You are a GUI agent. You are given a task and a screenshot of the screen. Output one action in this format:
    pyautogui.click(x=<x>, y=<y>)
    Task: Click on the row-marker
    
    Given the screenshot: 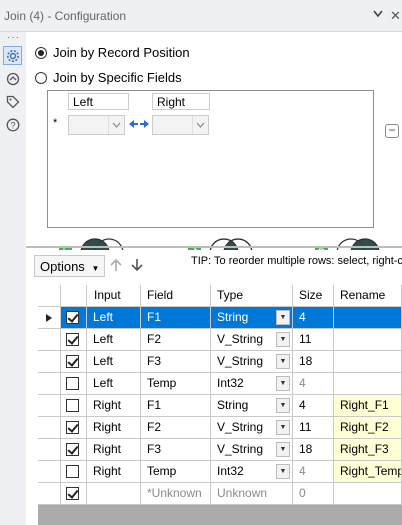 What is the action you would take?
    pyautogui.click(x=49, y=340)
    